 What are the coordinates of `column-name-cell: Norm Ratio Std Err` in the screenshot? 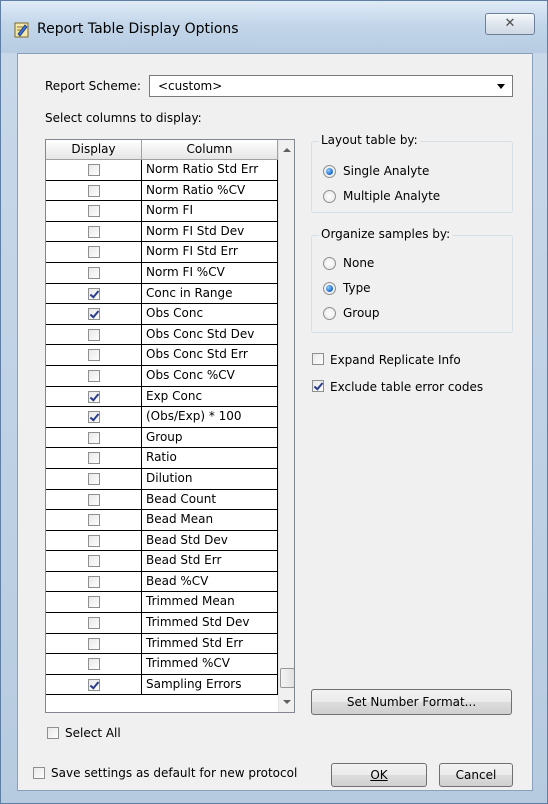 It's located at (210, 170).